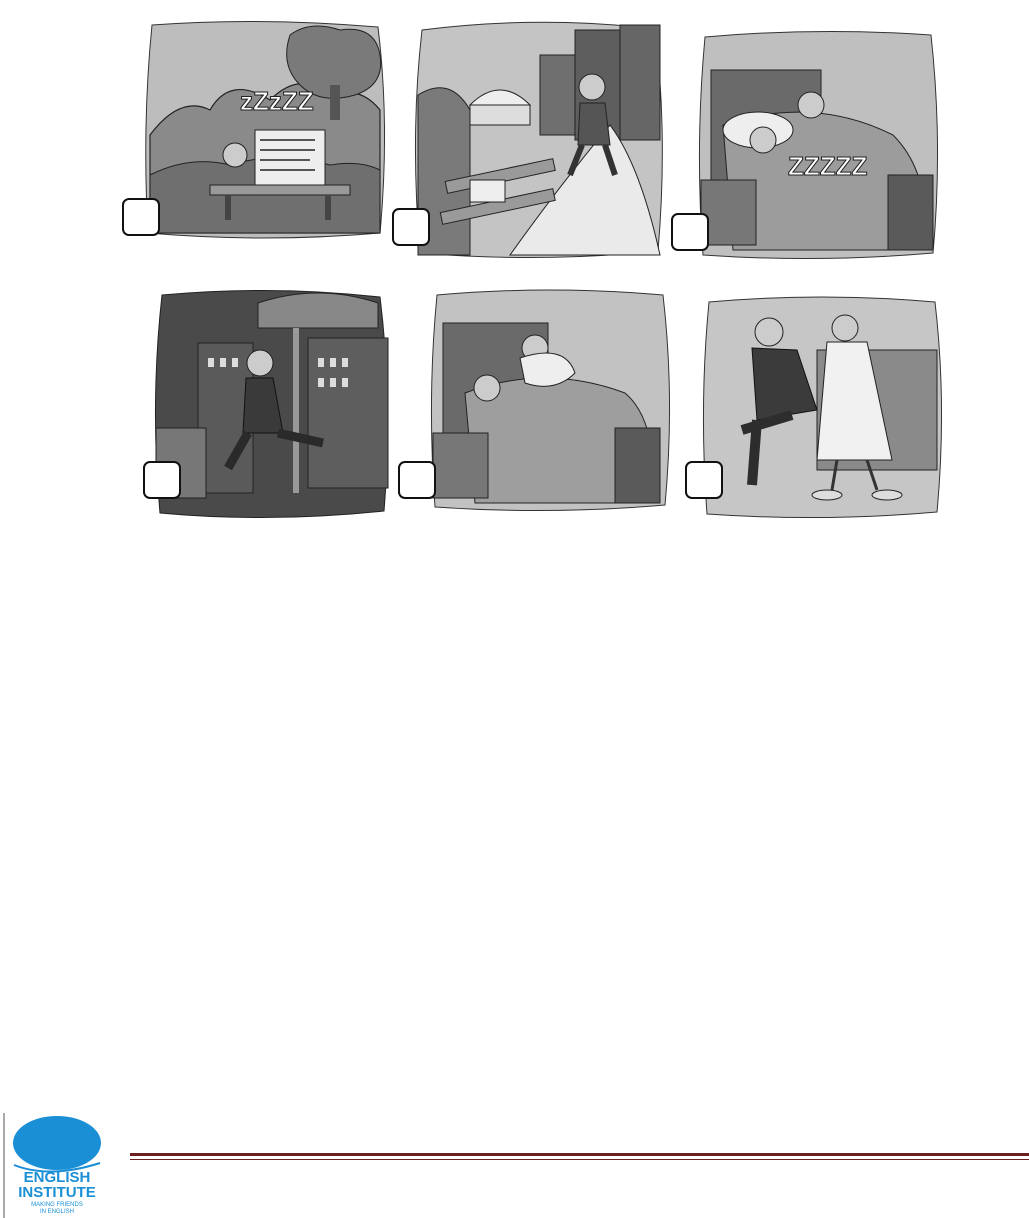  I want to click on man-putting-on-shoes-illustration, so click(822, 407).